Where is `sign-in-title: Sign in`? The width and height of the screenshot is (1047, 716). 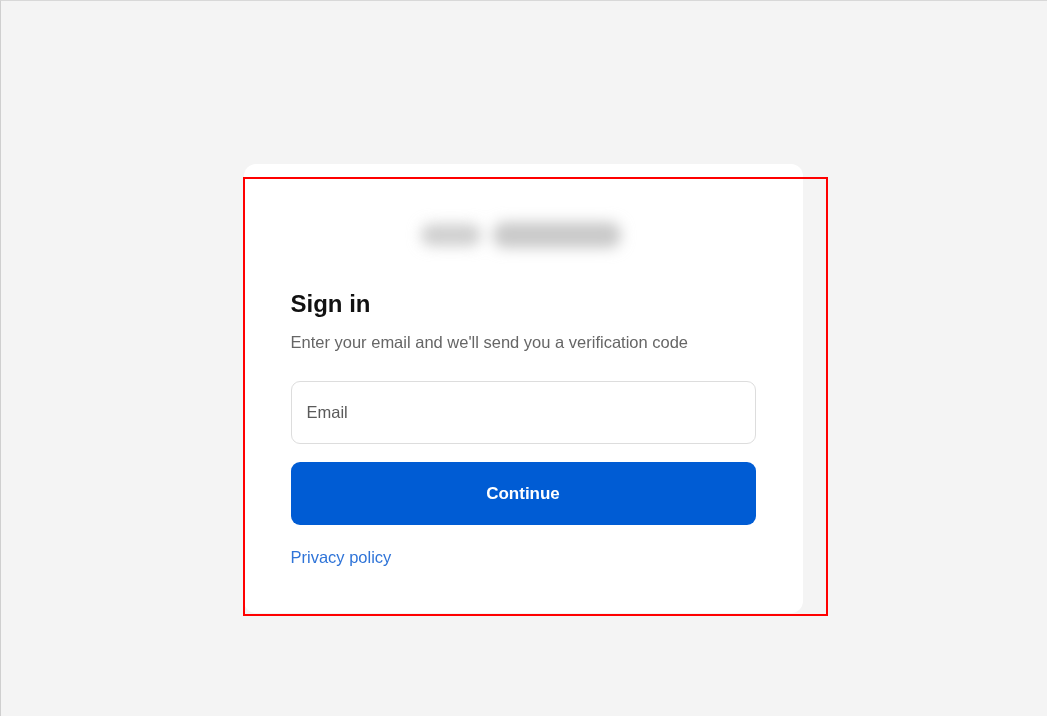 sign-in-title: Sign in is located at coordinates (331, 304).